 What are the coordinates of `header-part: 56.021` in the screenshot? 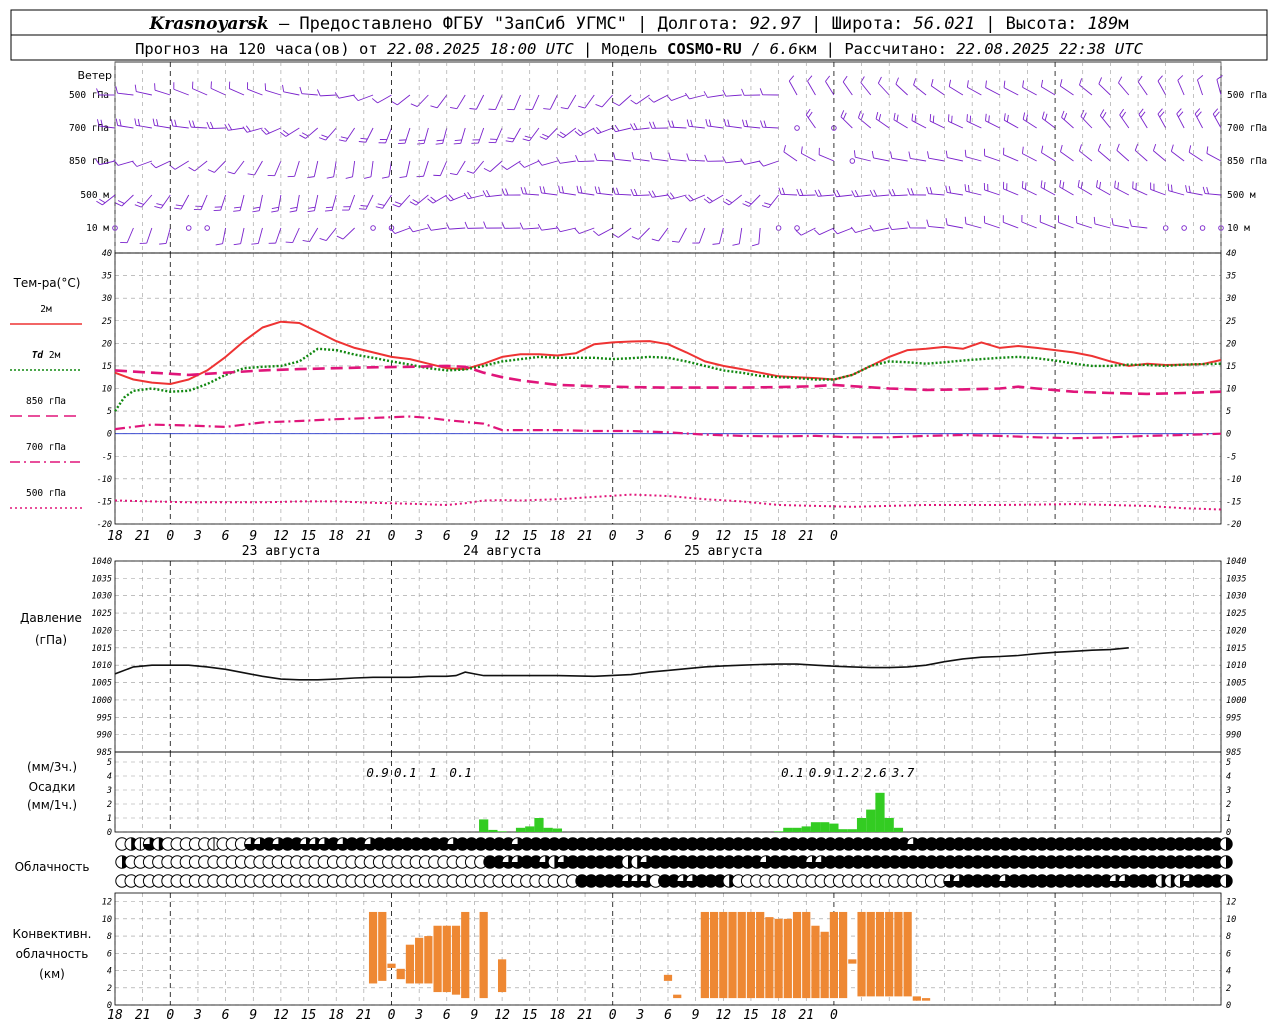 It's located at (944, 24).